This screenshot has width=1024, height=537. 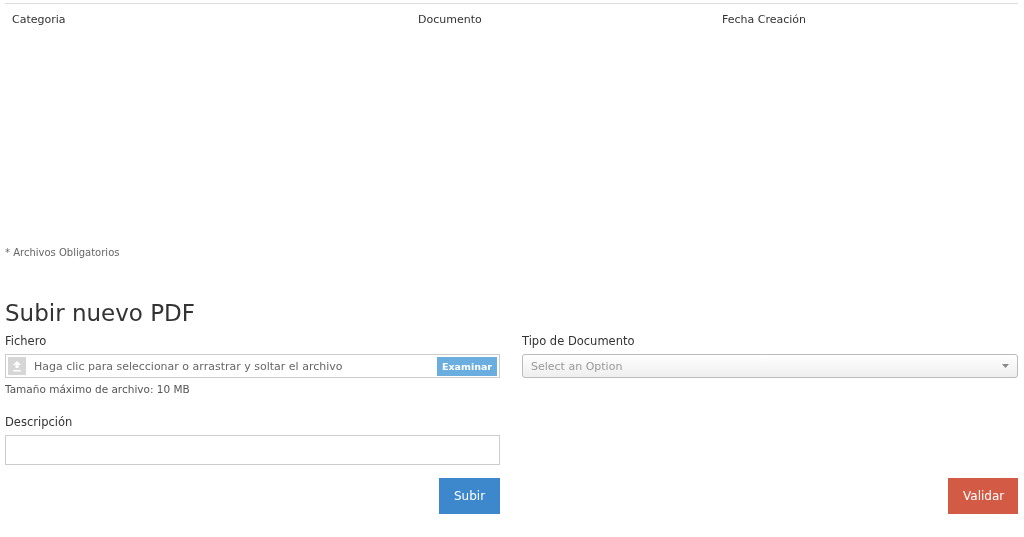 What do you see at coordinates (579, 341) in the screenshot?
I see `field-label: Tipo de Documento` at bounding box center [579, 341].